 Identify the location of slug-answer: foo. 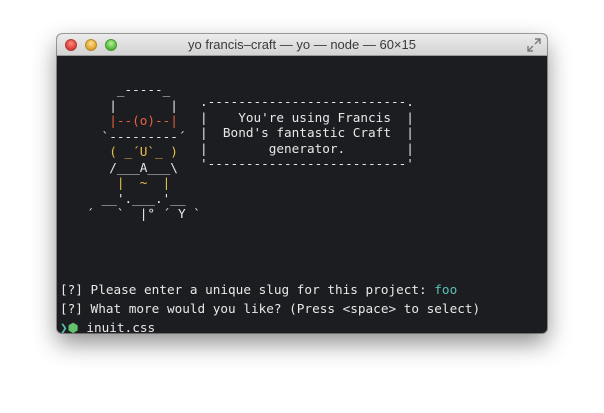
(446, 289).